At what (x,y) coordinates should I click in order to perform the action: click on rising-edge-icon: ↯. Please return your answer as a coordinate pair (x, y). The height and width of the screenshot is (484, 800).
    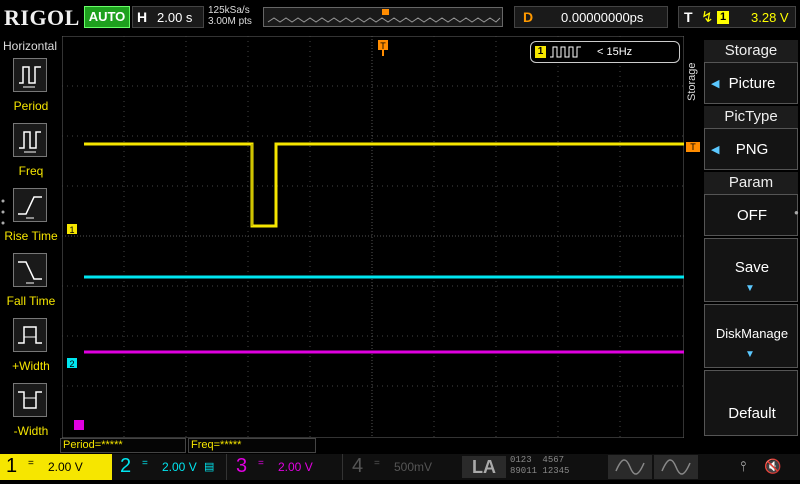
    Looking at the image, I should click on (707, 17).